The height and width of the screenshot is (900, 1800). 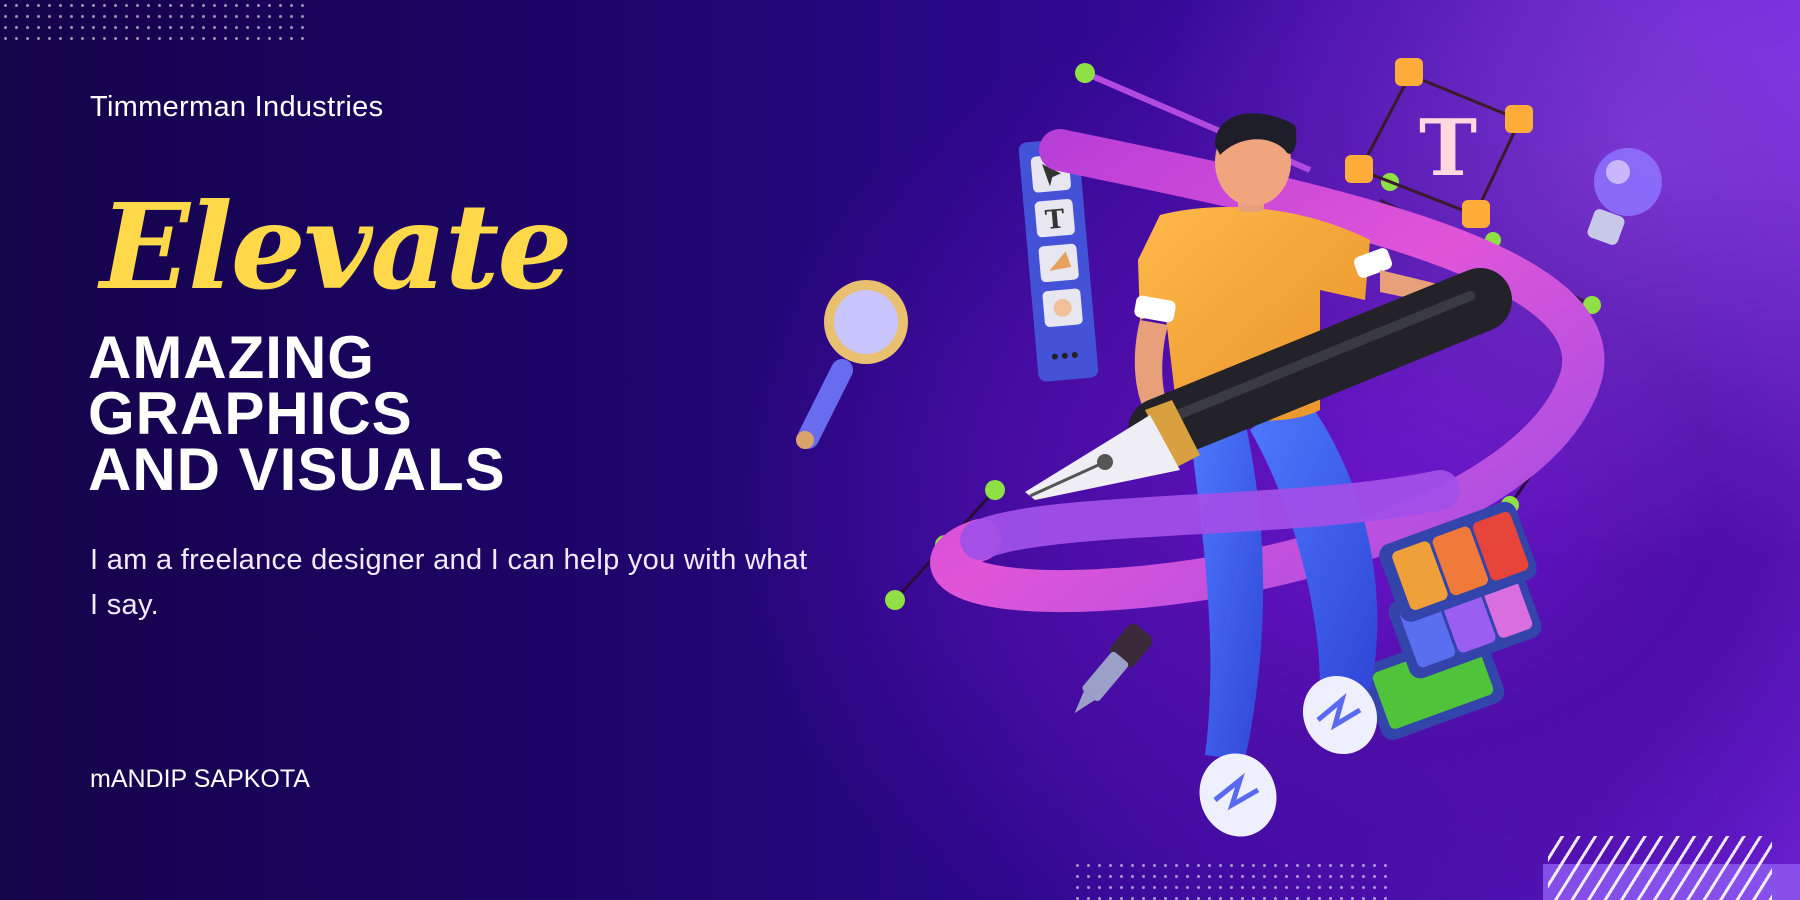 I want to click on headline-line-1: AMAZING, so click(x=231, y=357).